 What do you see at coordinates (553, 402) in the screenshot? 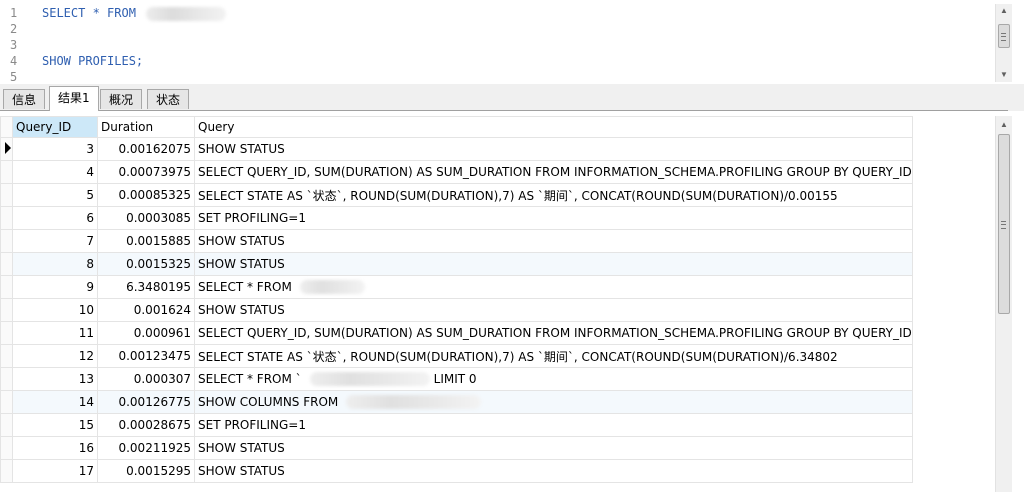
I see `cell-query: SHOW COLUMNS FROM` at bounding box center [553, 402].